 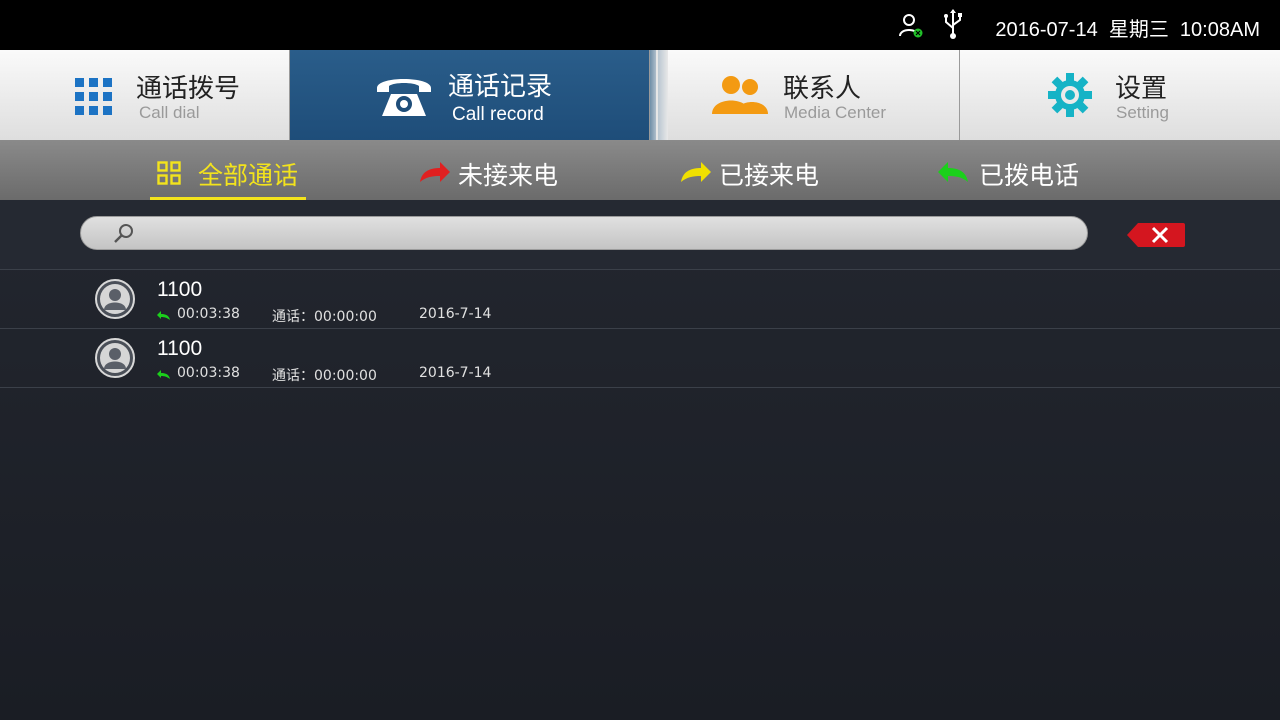 What do you see at coordinates (434, 175) in the screenshot?
I see `missed-call-arrow-icon` at bounding box center [434, 175].